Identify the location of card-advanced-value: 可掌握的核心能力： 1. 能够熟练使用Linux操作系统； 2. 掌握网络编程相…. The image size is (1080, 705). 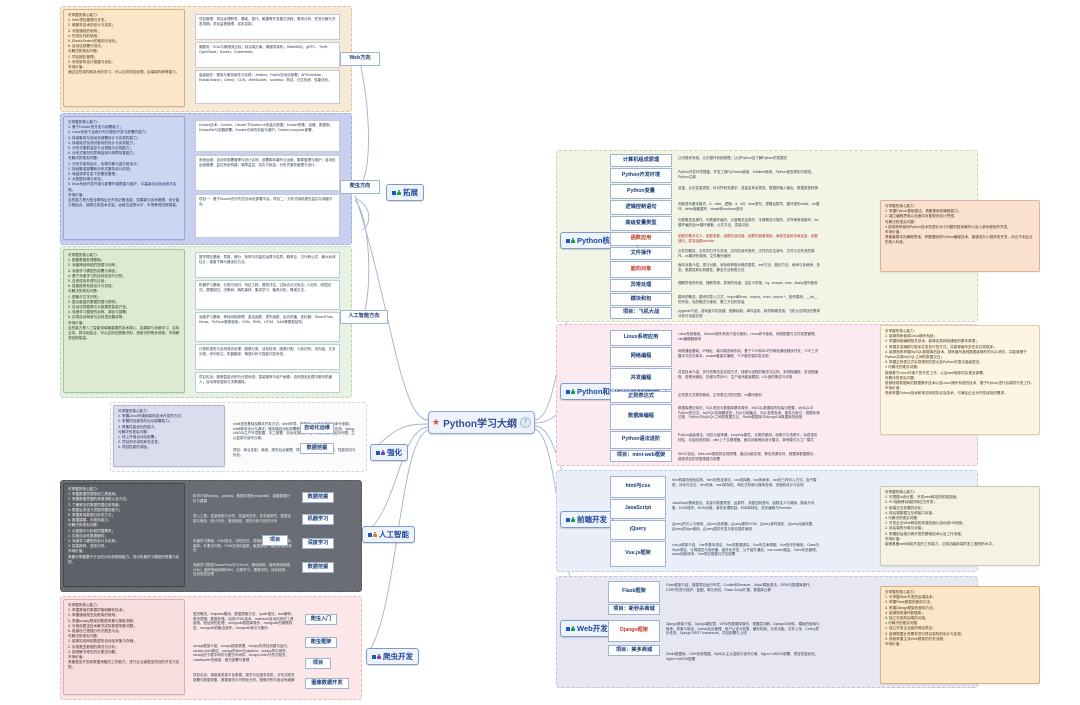
(960, 380).